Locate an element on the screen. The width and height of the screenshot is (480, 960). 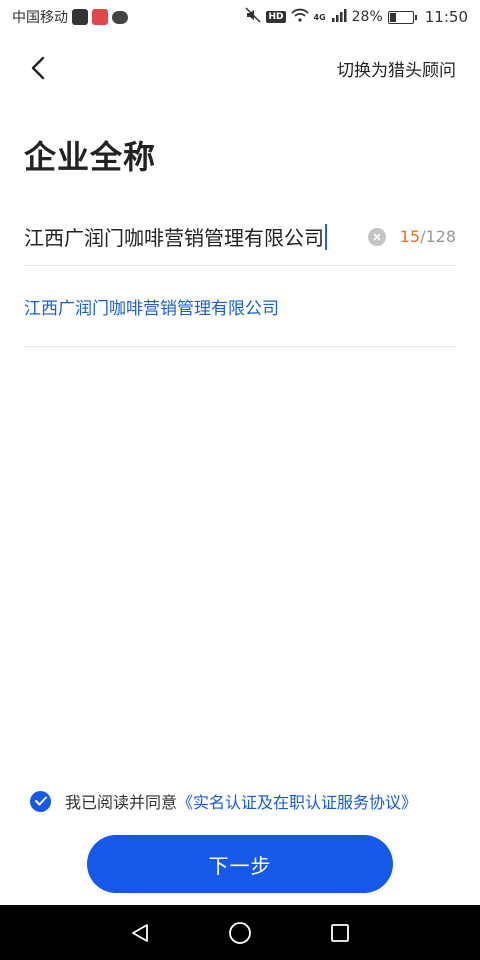
back-button is located at coordinates (38, 68).